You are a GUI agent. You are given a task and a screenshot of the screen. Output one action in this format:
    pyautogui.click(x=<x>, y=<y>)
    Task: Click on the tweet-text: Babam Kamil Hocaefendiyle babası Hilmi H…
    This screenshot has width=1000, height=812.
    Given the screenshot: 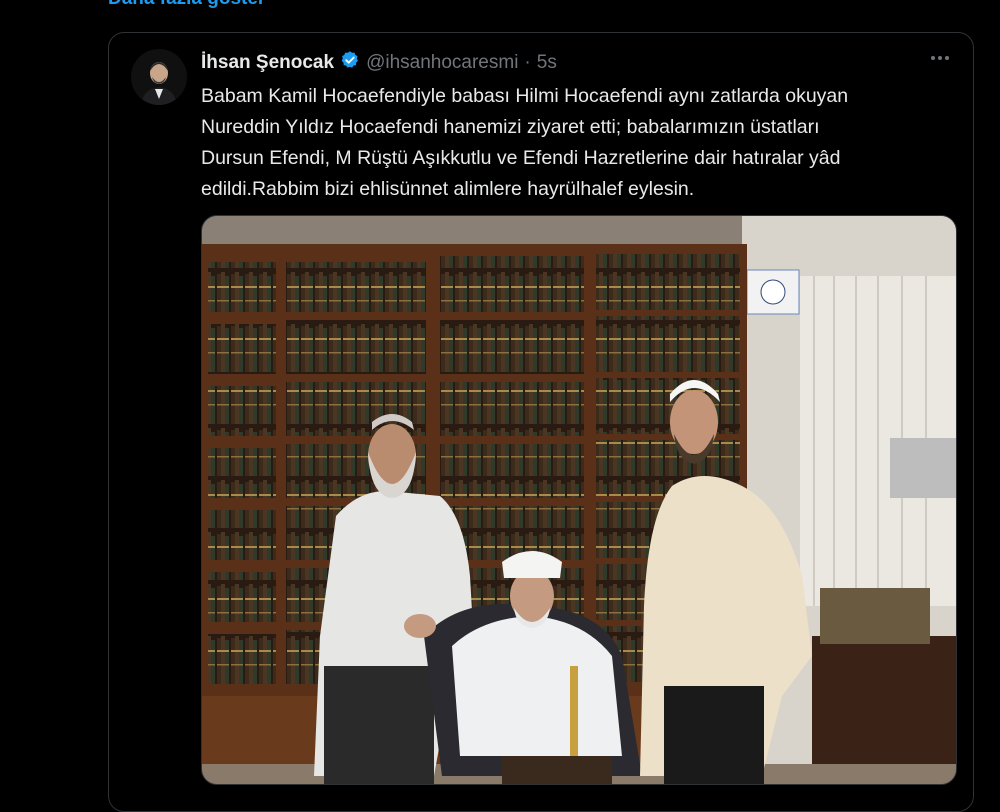 What is the action you would take?
    pyautogui.click(x=581, y=143)
    